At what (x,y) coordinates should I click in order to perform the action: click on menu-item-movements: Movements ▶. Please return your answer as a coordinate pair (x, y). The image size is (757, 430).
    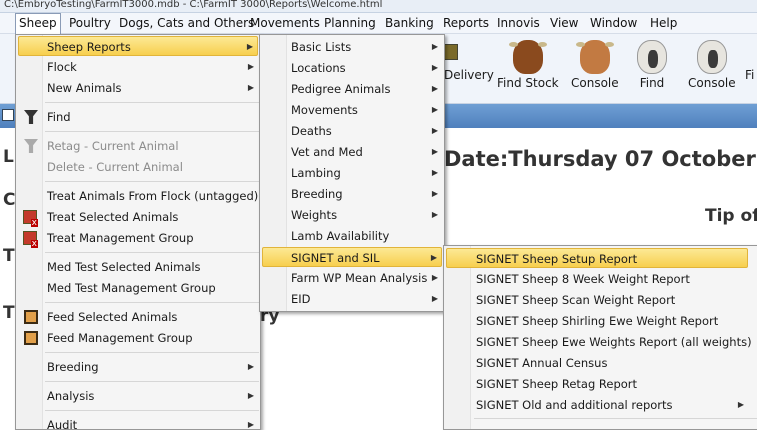
    Looking at the image, I should click on (352, 110).